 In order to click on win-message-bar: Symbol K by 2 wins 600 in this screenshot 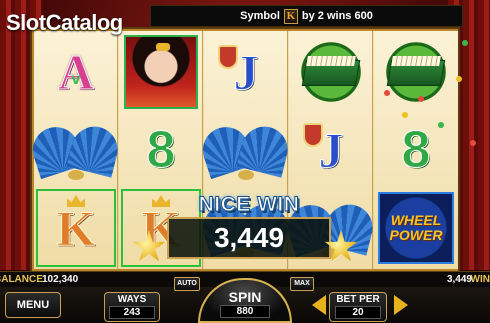, I will do `click(306, 16)`.